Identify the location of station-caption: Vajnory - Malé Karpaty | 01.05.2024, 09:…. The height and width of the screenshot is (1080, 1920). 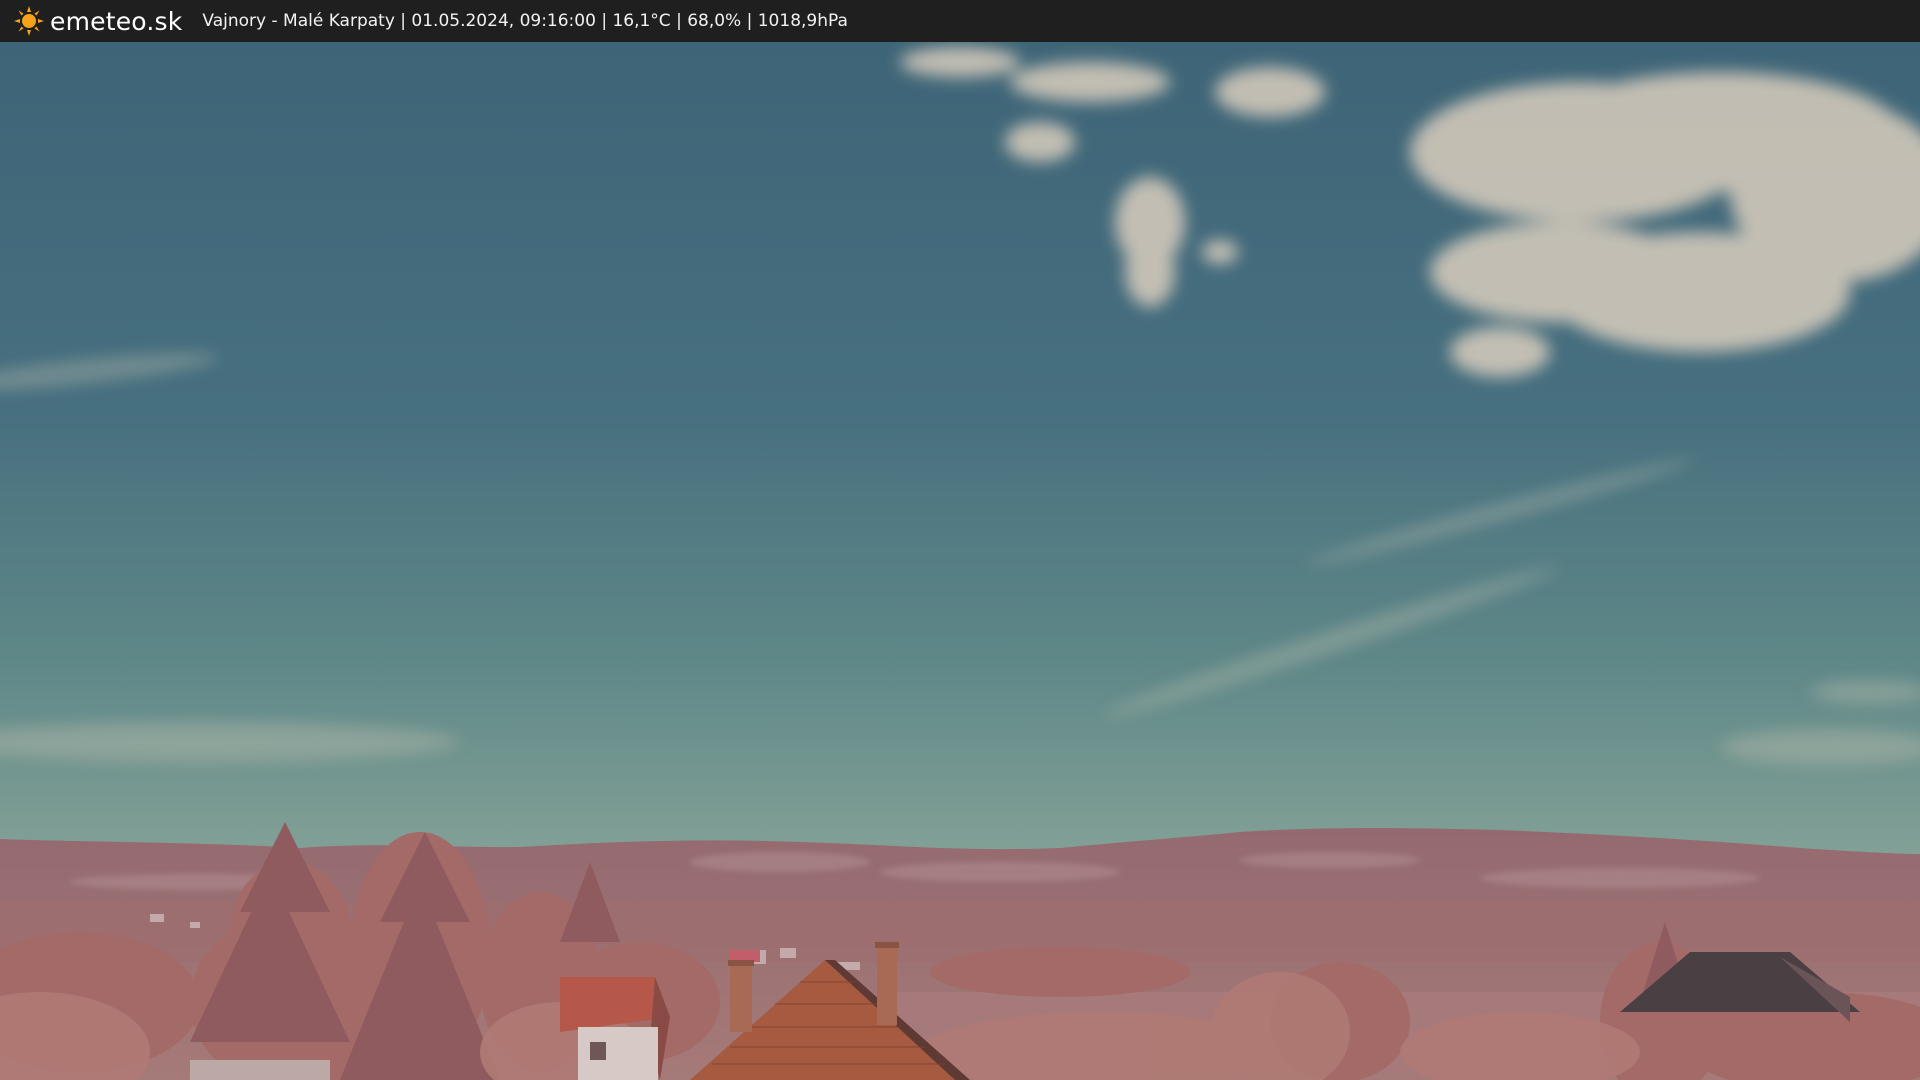
(525, 21).